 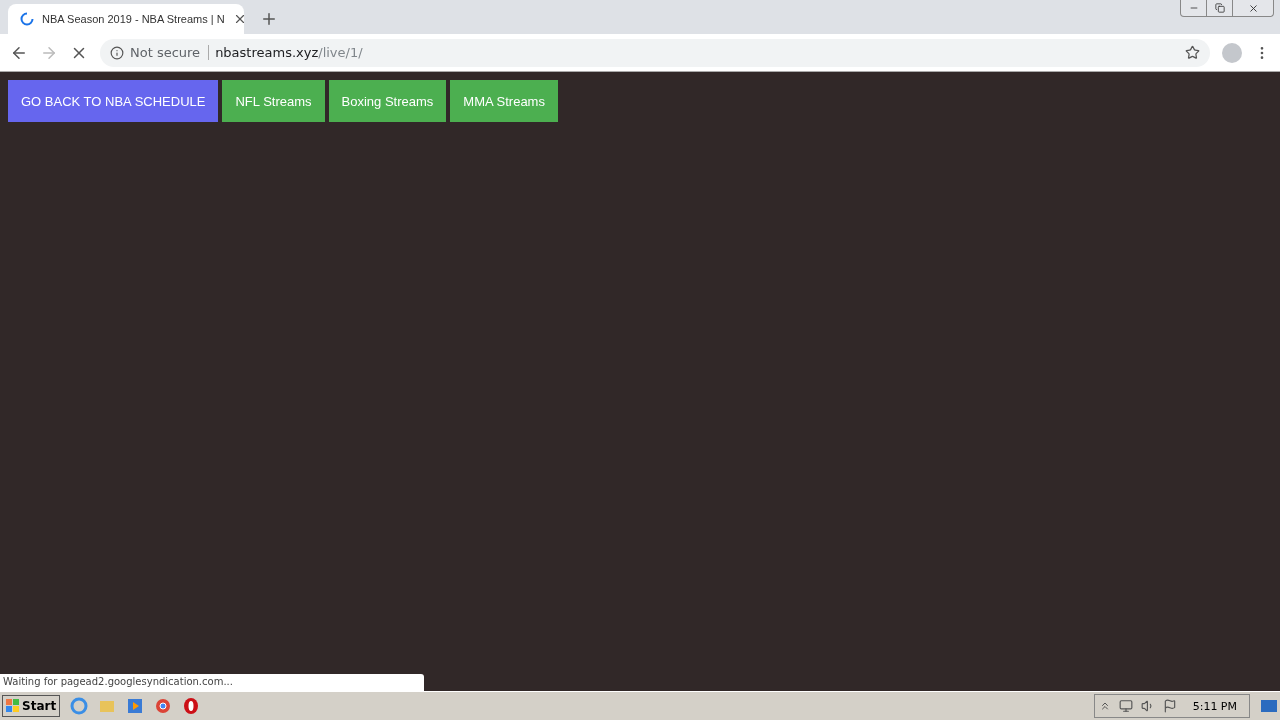 I want to click on security-label: Not secure, so click(x=170, y=52).